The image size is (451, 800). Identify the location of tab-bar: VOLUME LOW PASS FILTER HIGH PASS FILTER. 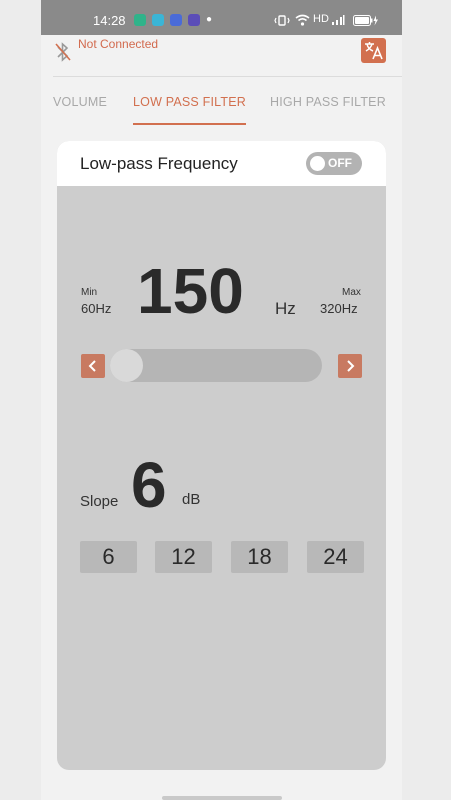
(221, 102).